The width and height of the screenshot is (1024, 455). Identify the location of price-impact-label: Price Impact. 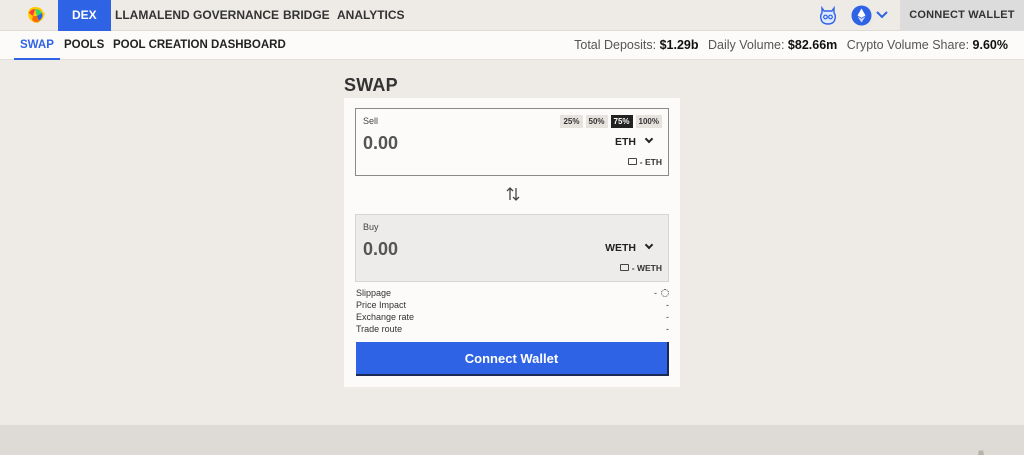
(381, 305).